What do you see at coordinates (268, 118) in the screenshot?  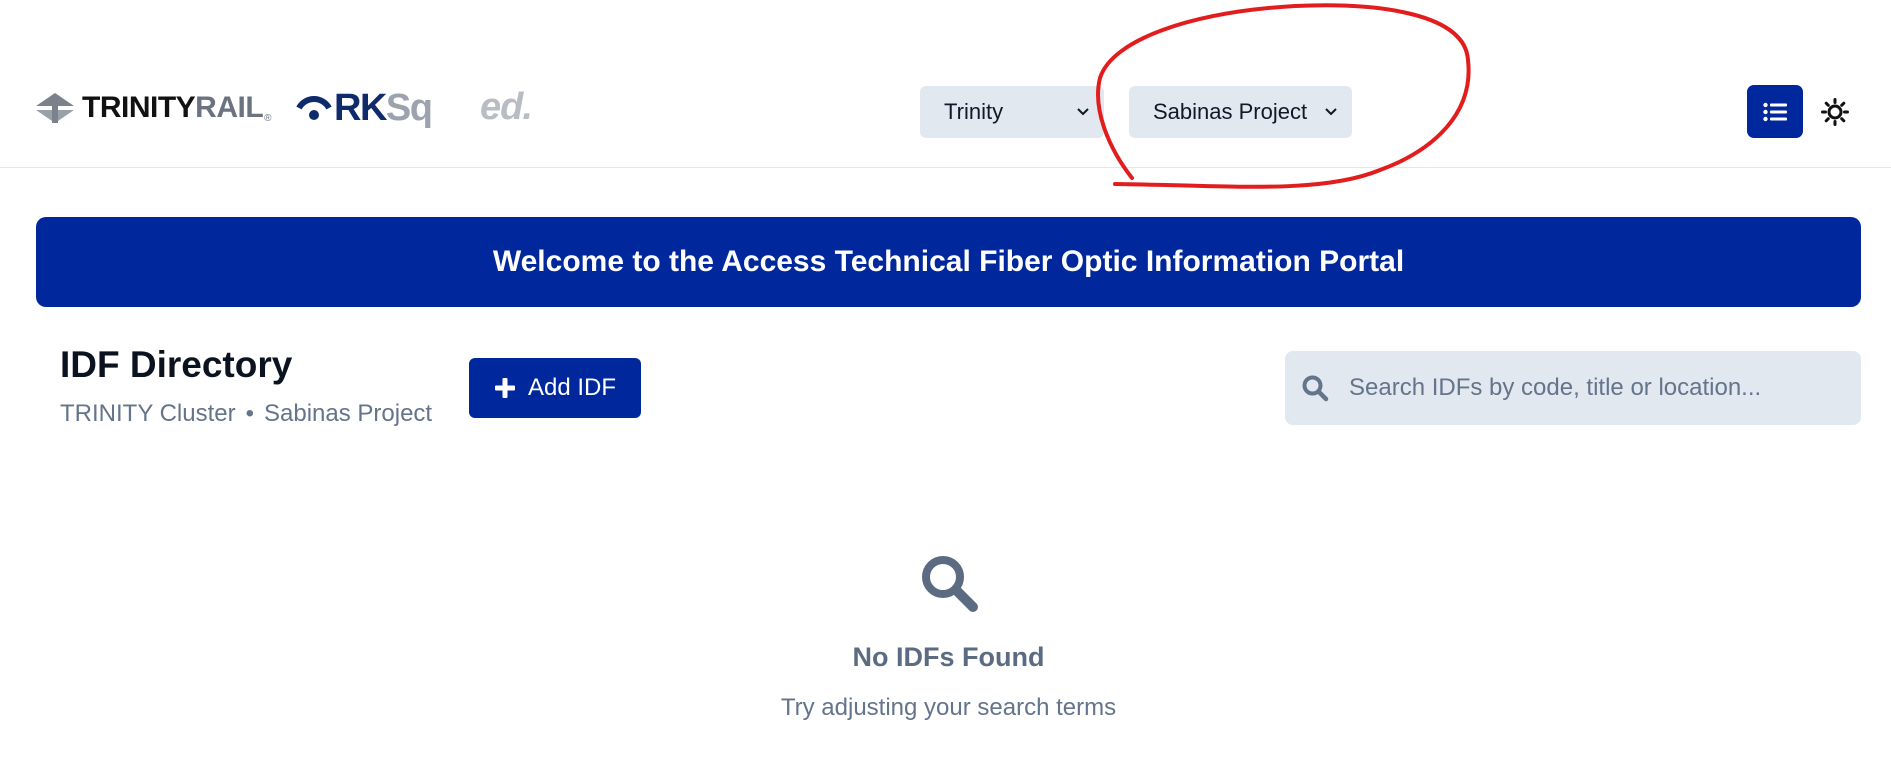 I see `logo-registered-mark: ®` at bounding box center [268, 118].